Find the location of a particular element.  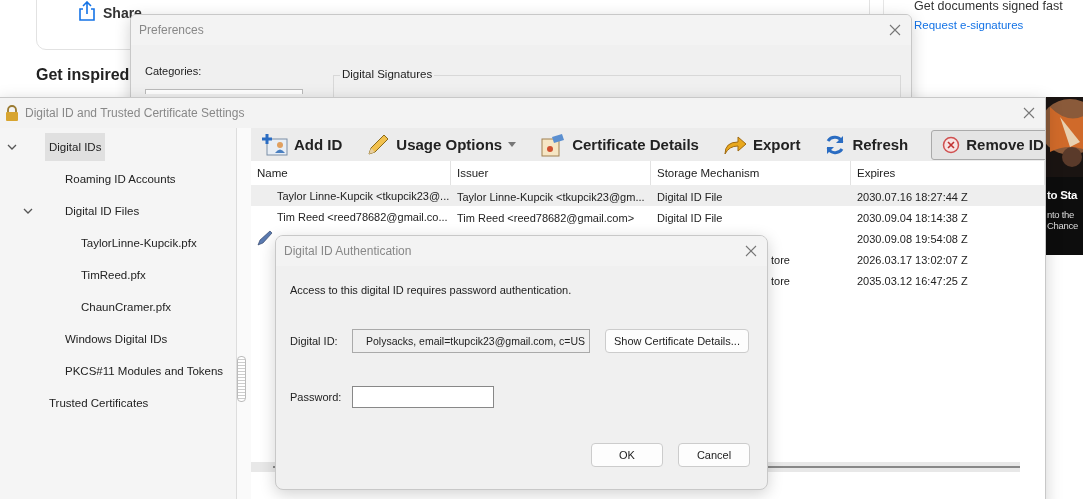

dialog-title: Digital ID Authentication is located at coordinates (348, 251).